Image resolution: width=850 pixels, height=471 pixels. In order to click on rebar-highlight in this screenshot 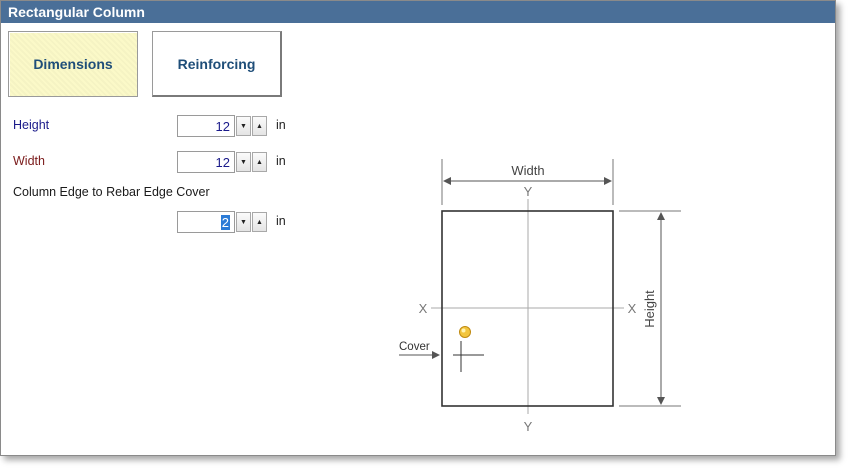, I will do `click(463, 330)`.